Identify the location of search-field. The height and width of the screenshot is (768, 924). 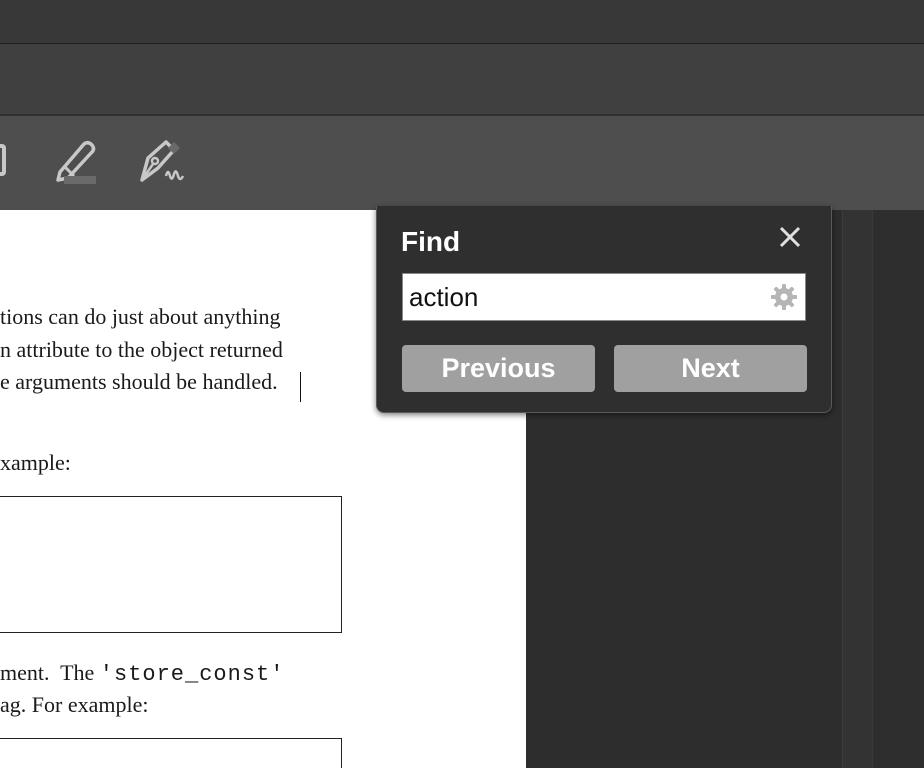
(604, 297).